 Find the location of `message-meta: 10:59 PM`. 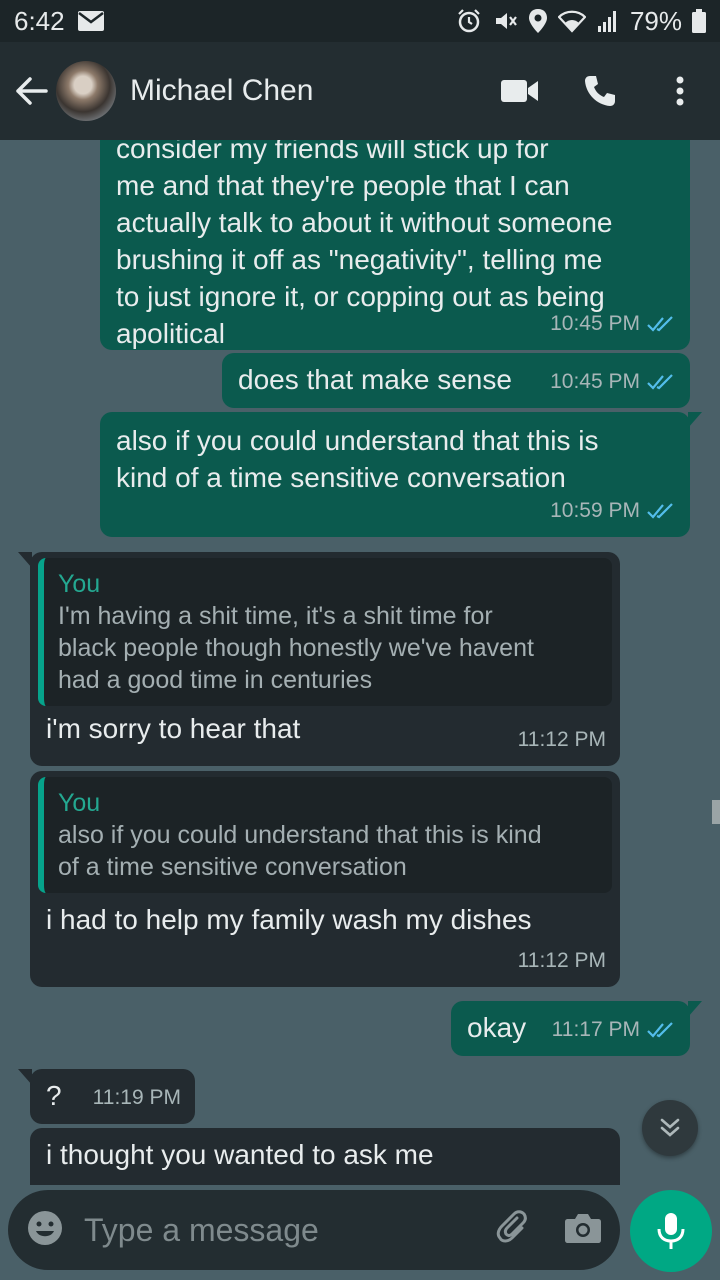

message-meta: 10:59 PM is located at coordinates (613, 510).